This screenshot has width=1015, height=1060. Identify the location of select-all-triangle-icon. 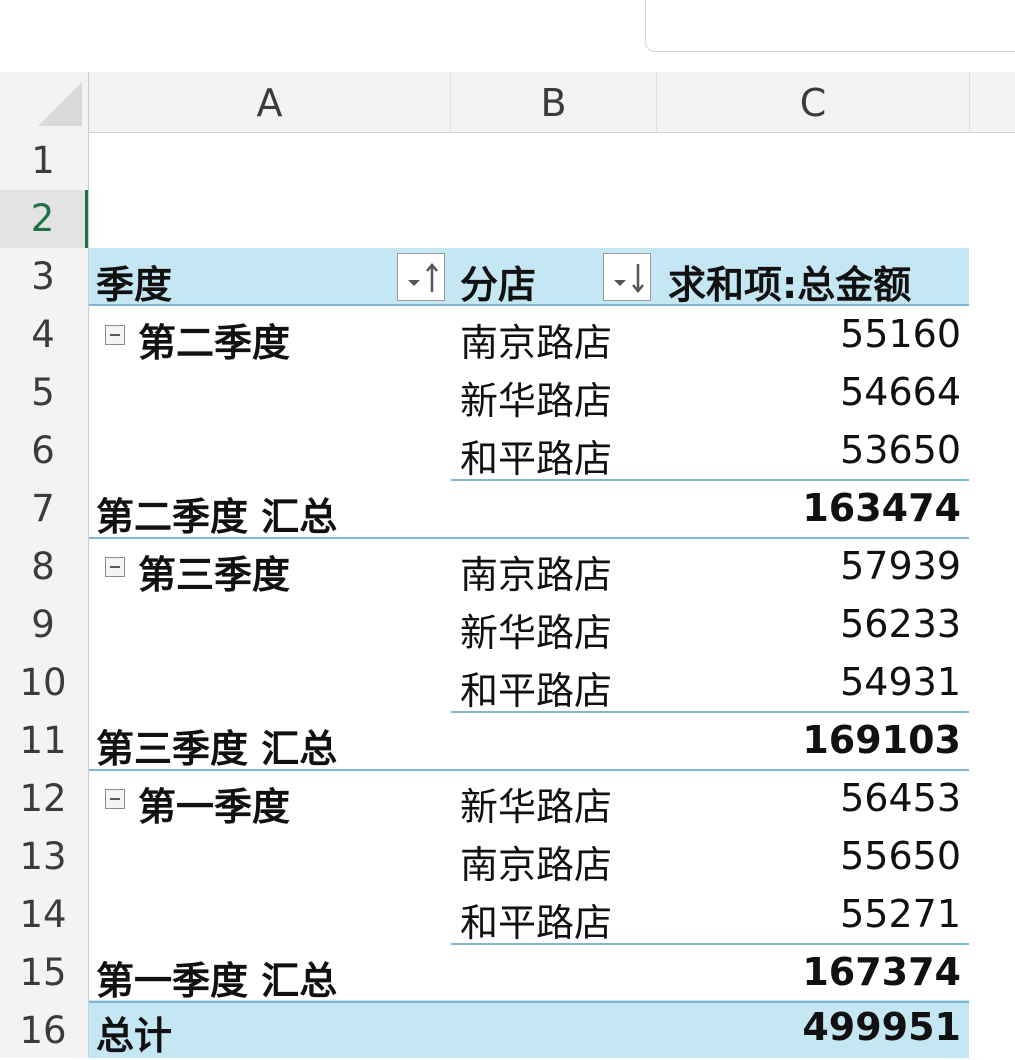
(60, 104).